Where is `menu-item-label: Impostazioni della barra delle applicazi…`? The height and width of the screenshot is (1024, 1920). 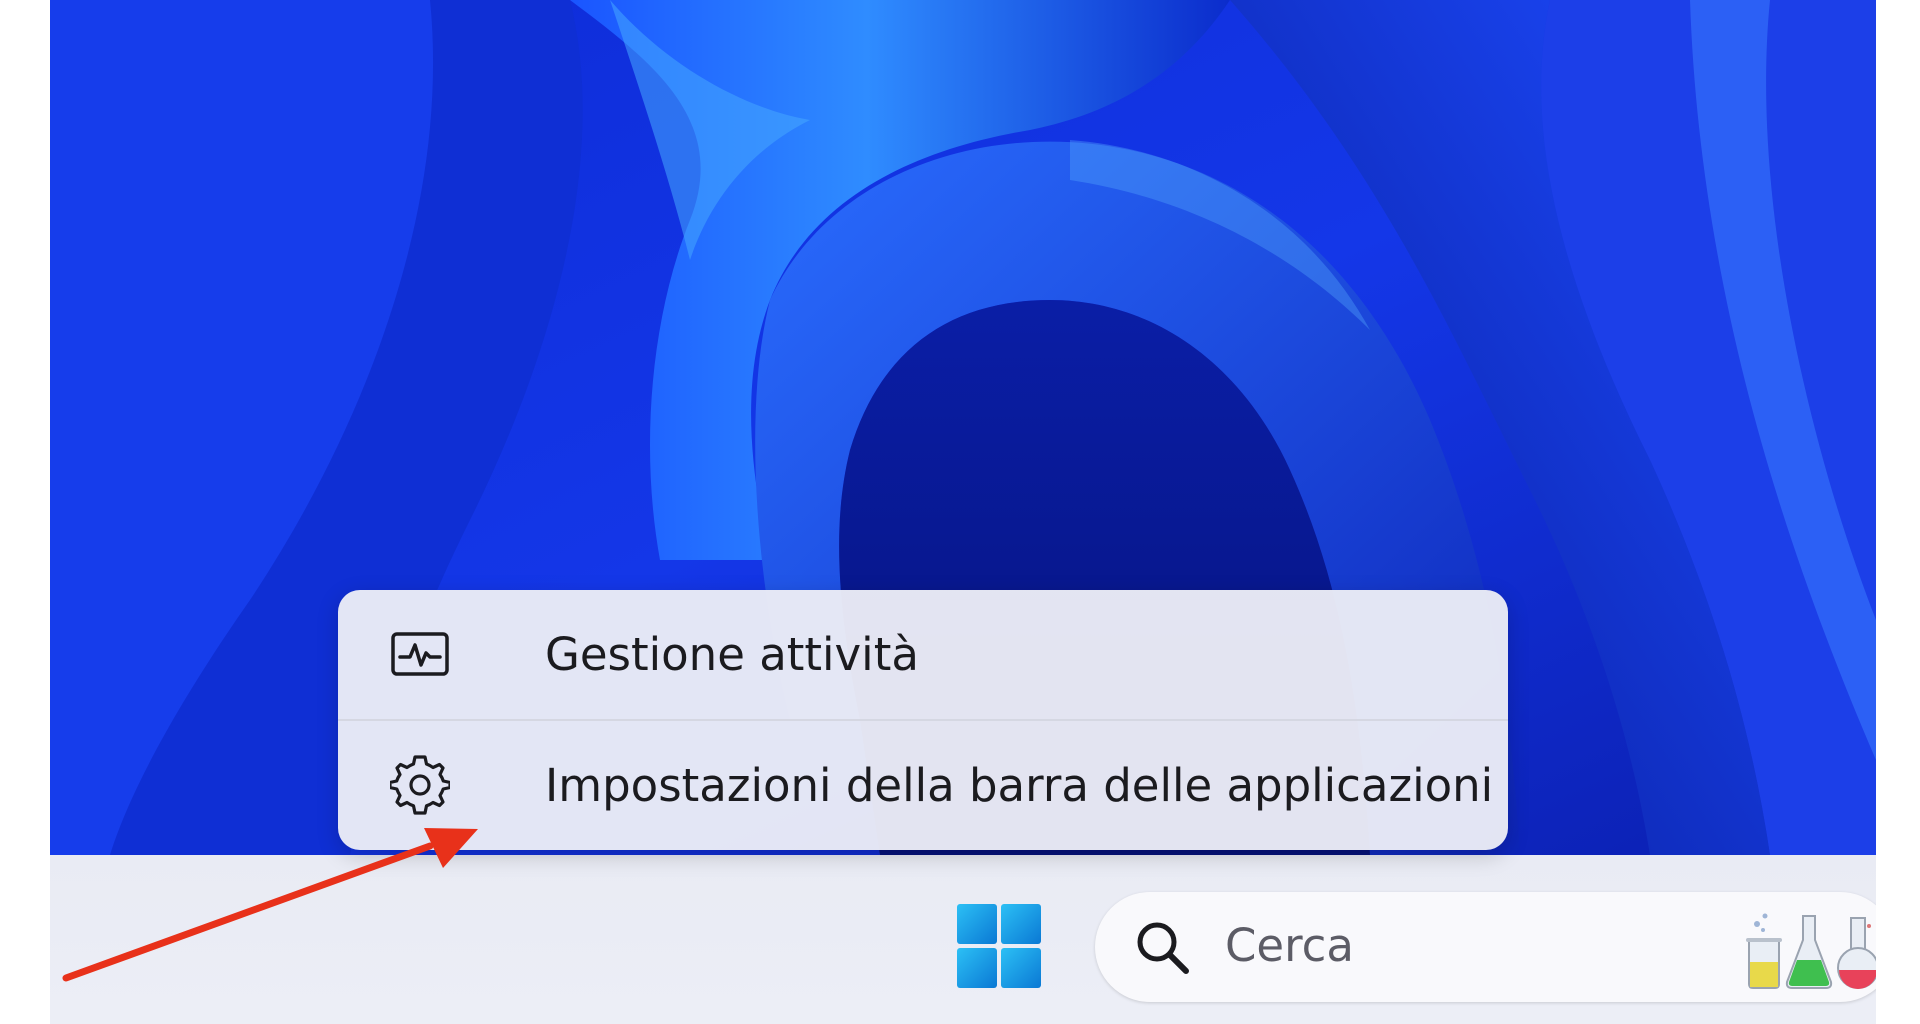 menu-item-label: Impostazioni della barra delle applicazi… is located at coordinates (1019, 785).